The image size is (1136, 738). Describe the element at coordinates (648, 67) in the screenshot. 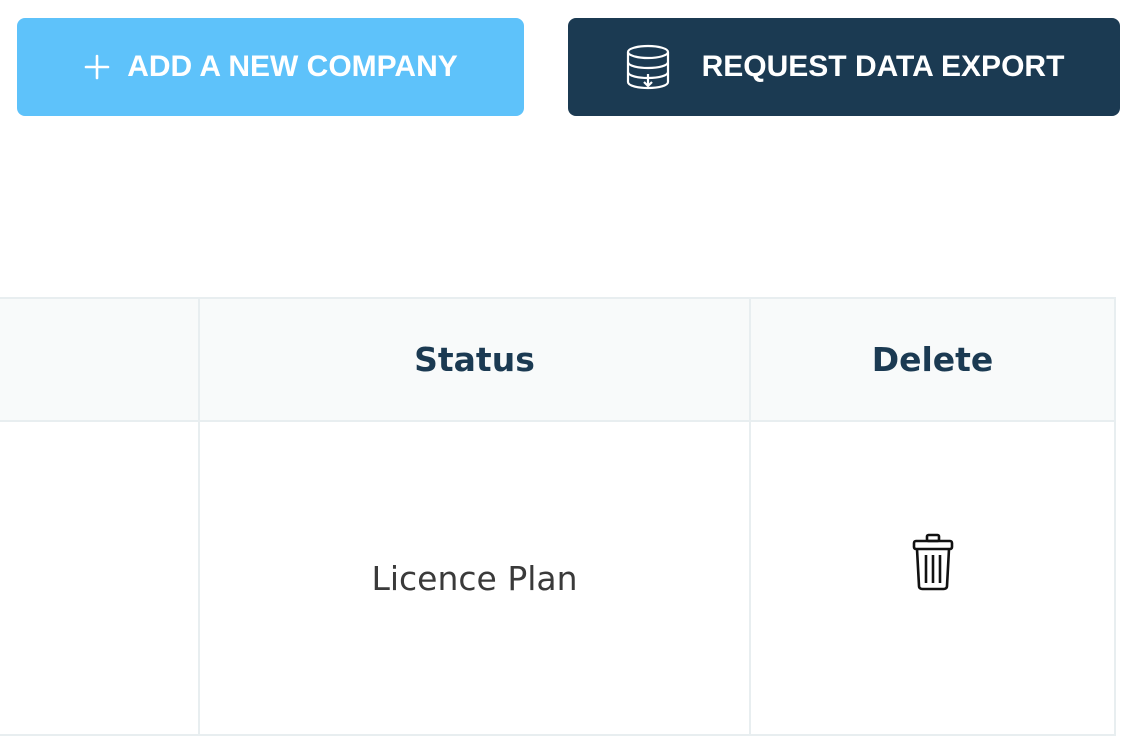

I see `database-export-icon` at that location.